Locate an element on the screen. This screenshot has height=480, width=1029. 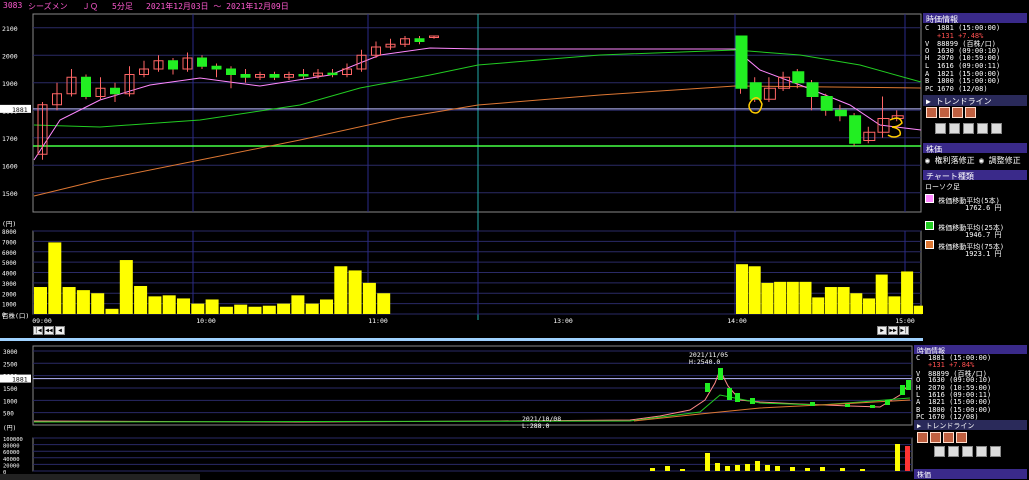
time-axis-label: 10:00 is located at coordinates (206, 321).